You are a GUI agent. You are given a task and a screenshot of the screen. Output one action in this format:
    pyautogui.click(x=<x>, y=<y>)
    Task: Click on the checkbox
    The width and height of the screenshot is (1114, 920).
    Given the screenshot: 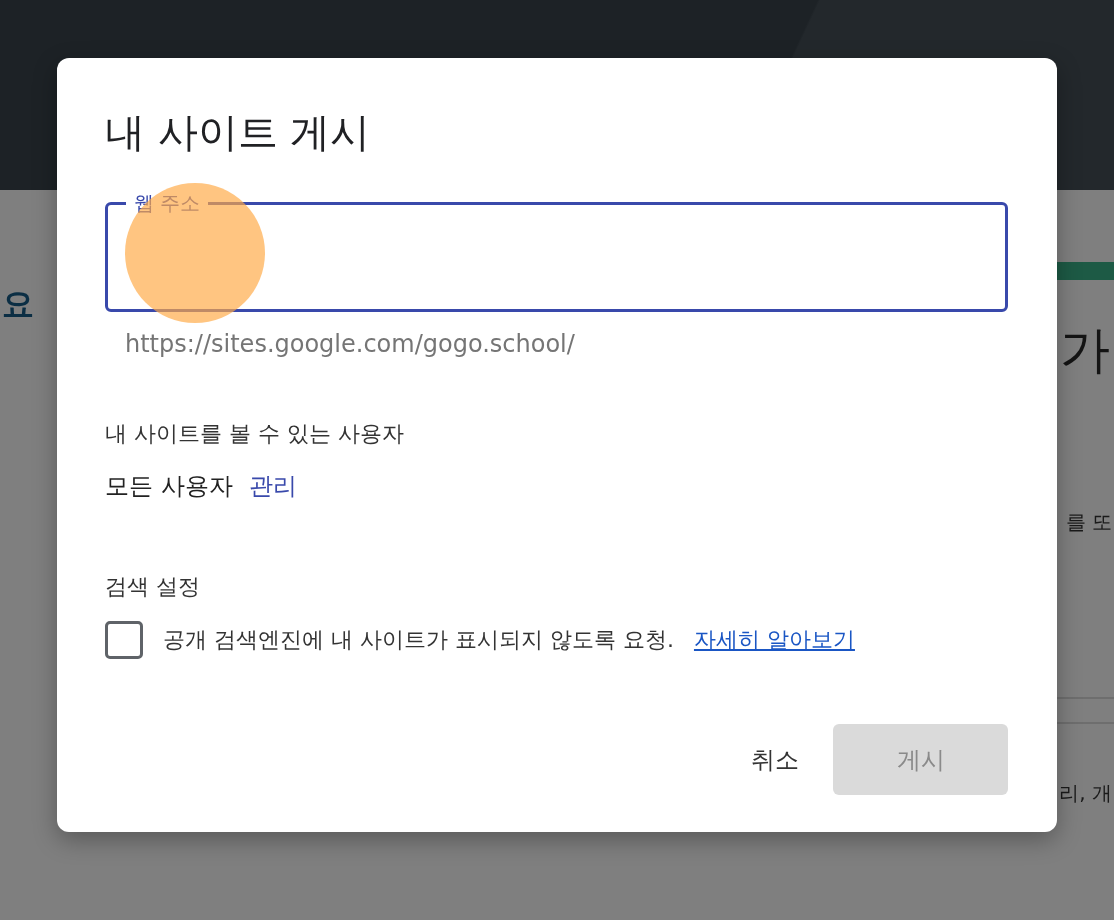 What is the action you would take?
    pyautogui.click(x=124, y=640)
    